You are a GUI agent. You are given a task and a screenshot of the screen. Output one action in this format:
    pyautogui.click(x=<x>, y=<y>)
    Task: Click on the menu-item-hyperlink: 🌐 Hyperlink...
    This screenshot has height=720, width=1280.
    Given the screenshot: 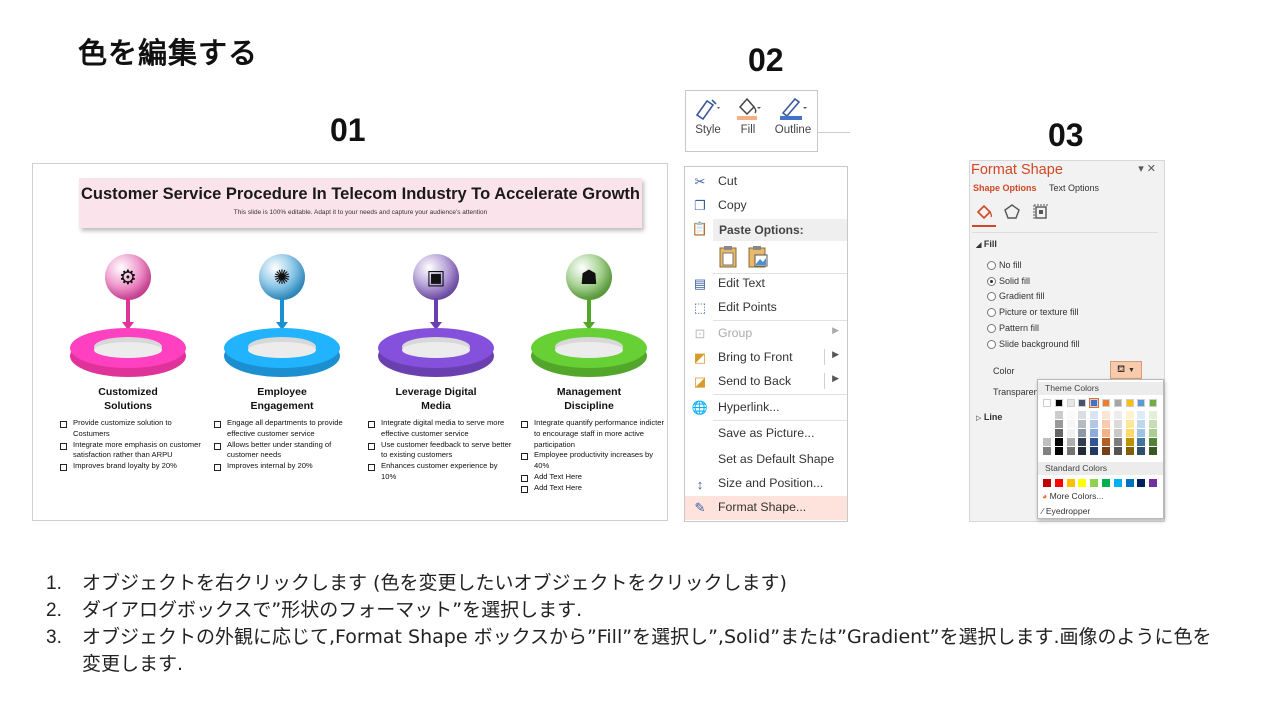 What is the action you would take?
    pyautogui.click(x=766, y=408)
    